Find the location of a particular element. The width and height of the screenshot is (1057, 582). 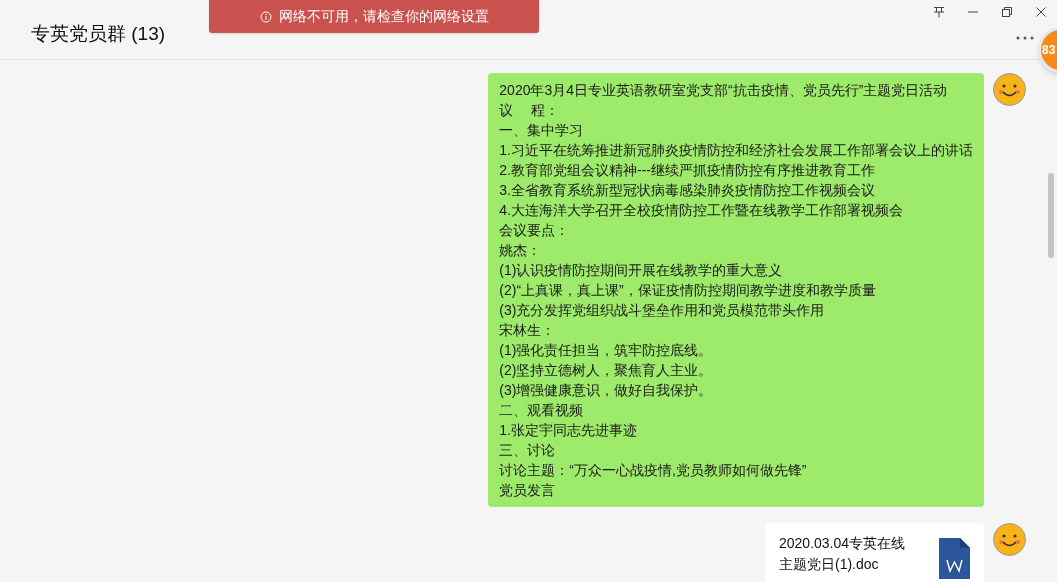

banner-text: 网络不可用，请检查你的网络设置 is located at coordinates (383, 16).